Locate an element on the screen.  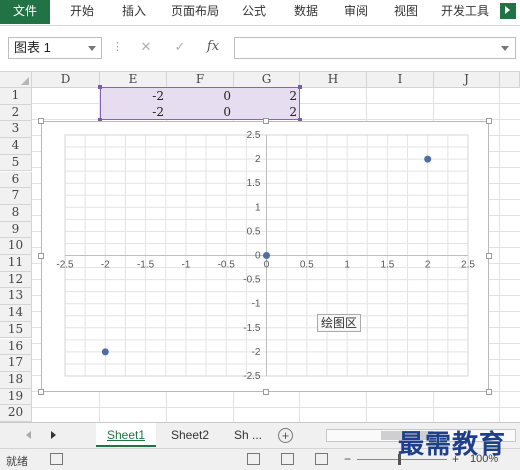
column-header-partial is located at coordinates (510, 80).